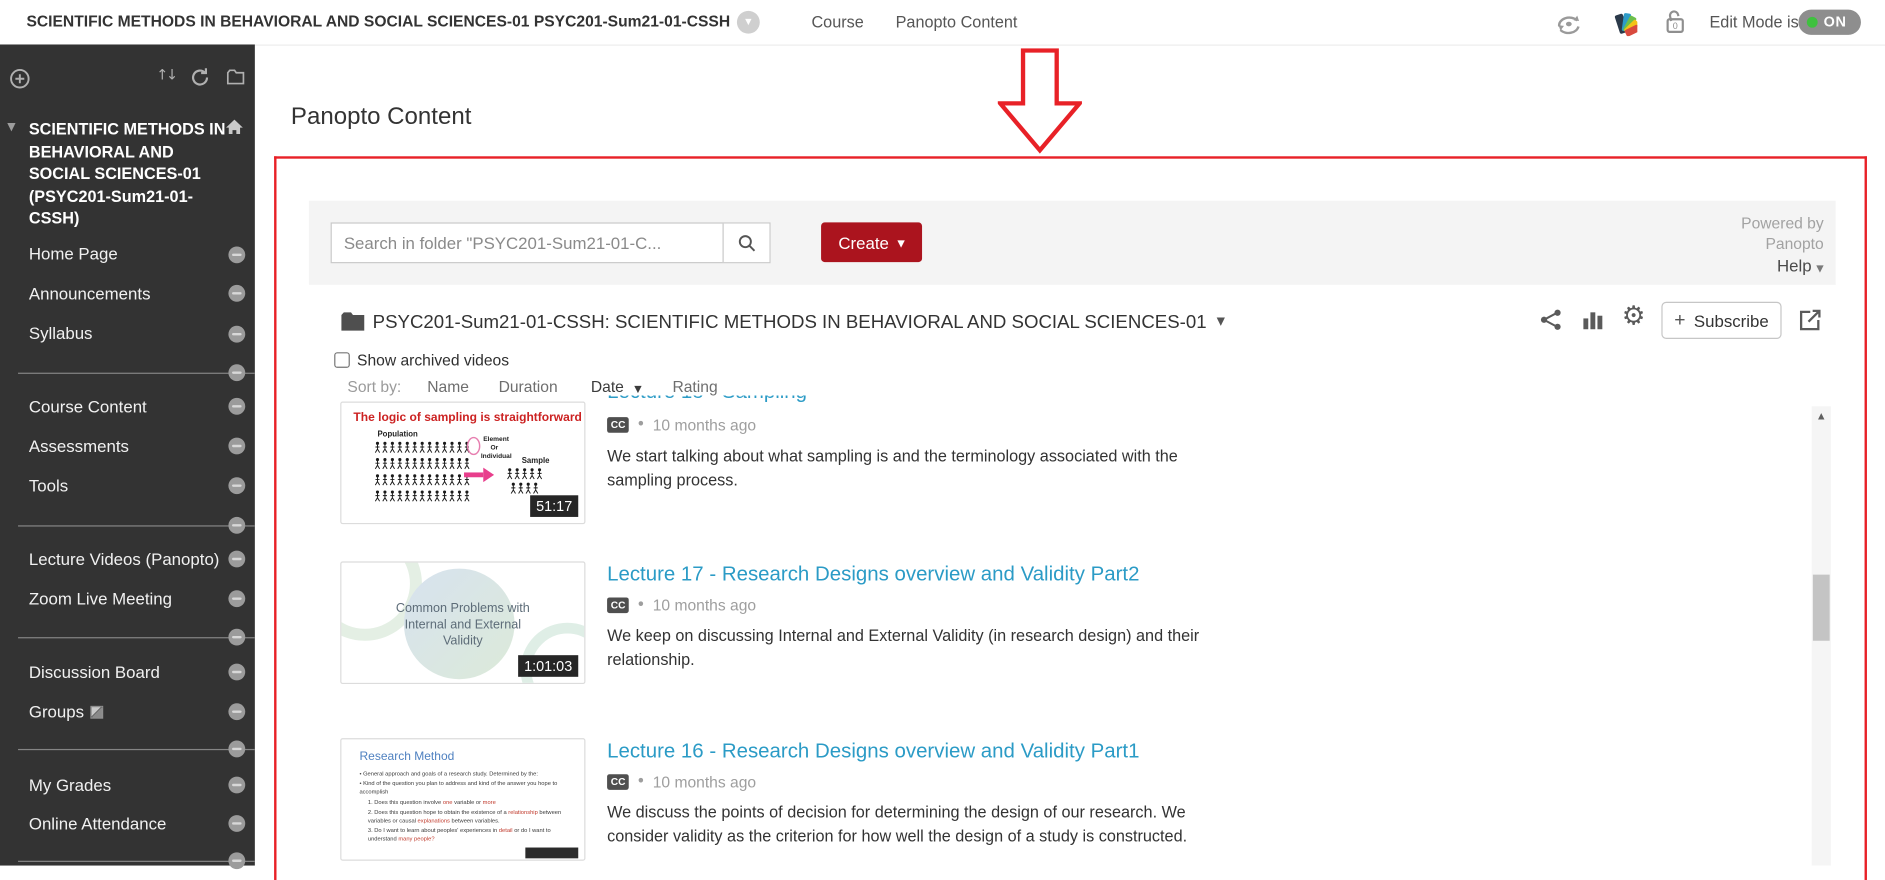 The image size is (1885, 880). What do you see at coordinates (496, 456) in the screenshot?
I see `svg-text: Individual` at bounding box center [496, 456].